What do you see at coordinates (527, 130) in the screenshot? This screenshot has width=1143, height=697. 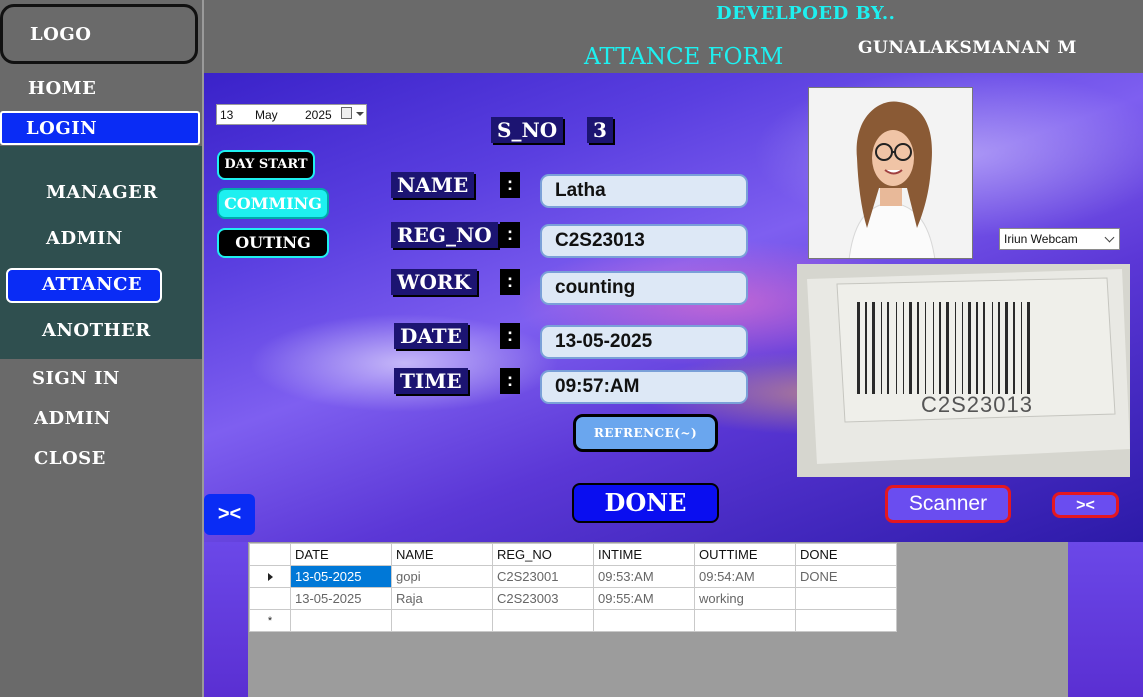 I see `sno-label: S_NO` at bounding box center [527, 130].